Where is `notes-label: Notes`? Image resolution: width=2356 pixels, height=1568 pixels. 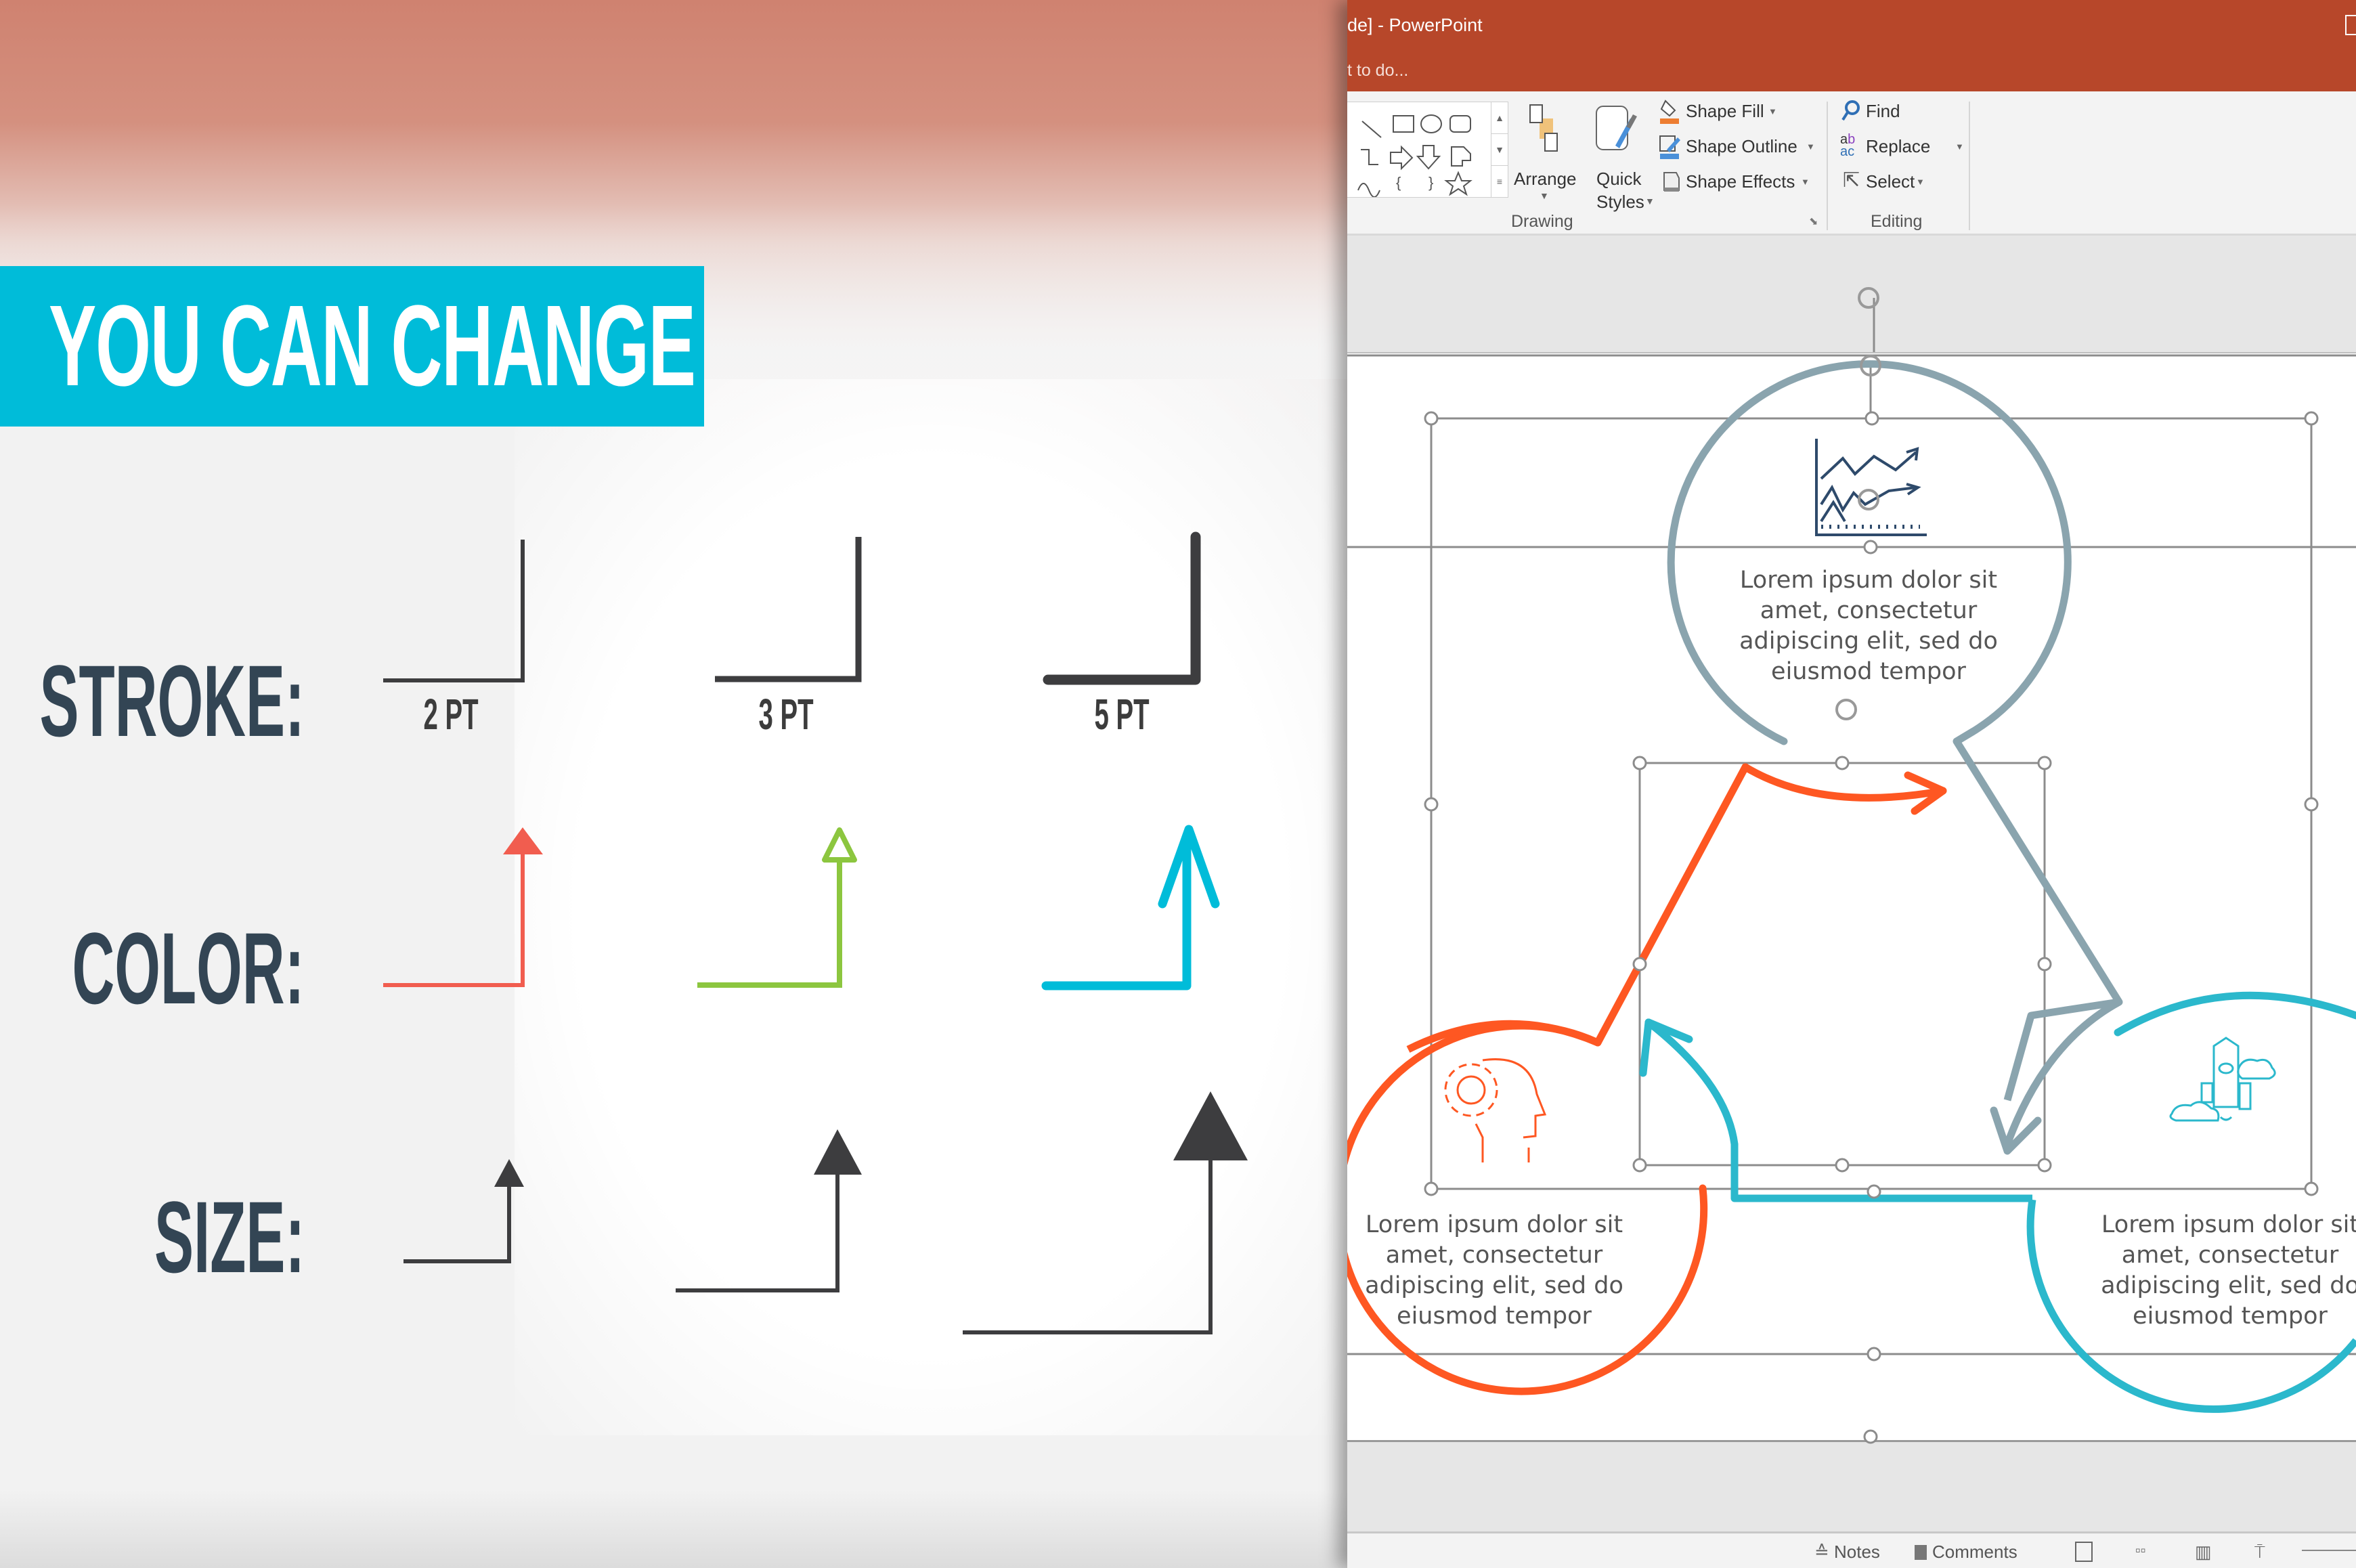 notes-label: Notes is located at coordinates (1857, 1552).